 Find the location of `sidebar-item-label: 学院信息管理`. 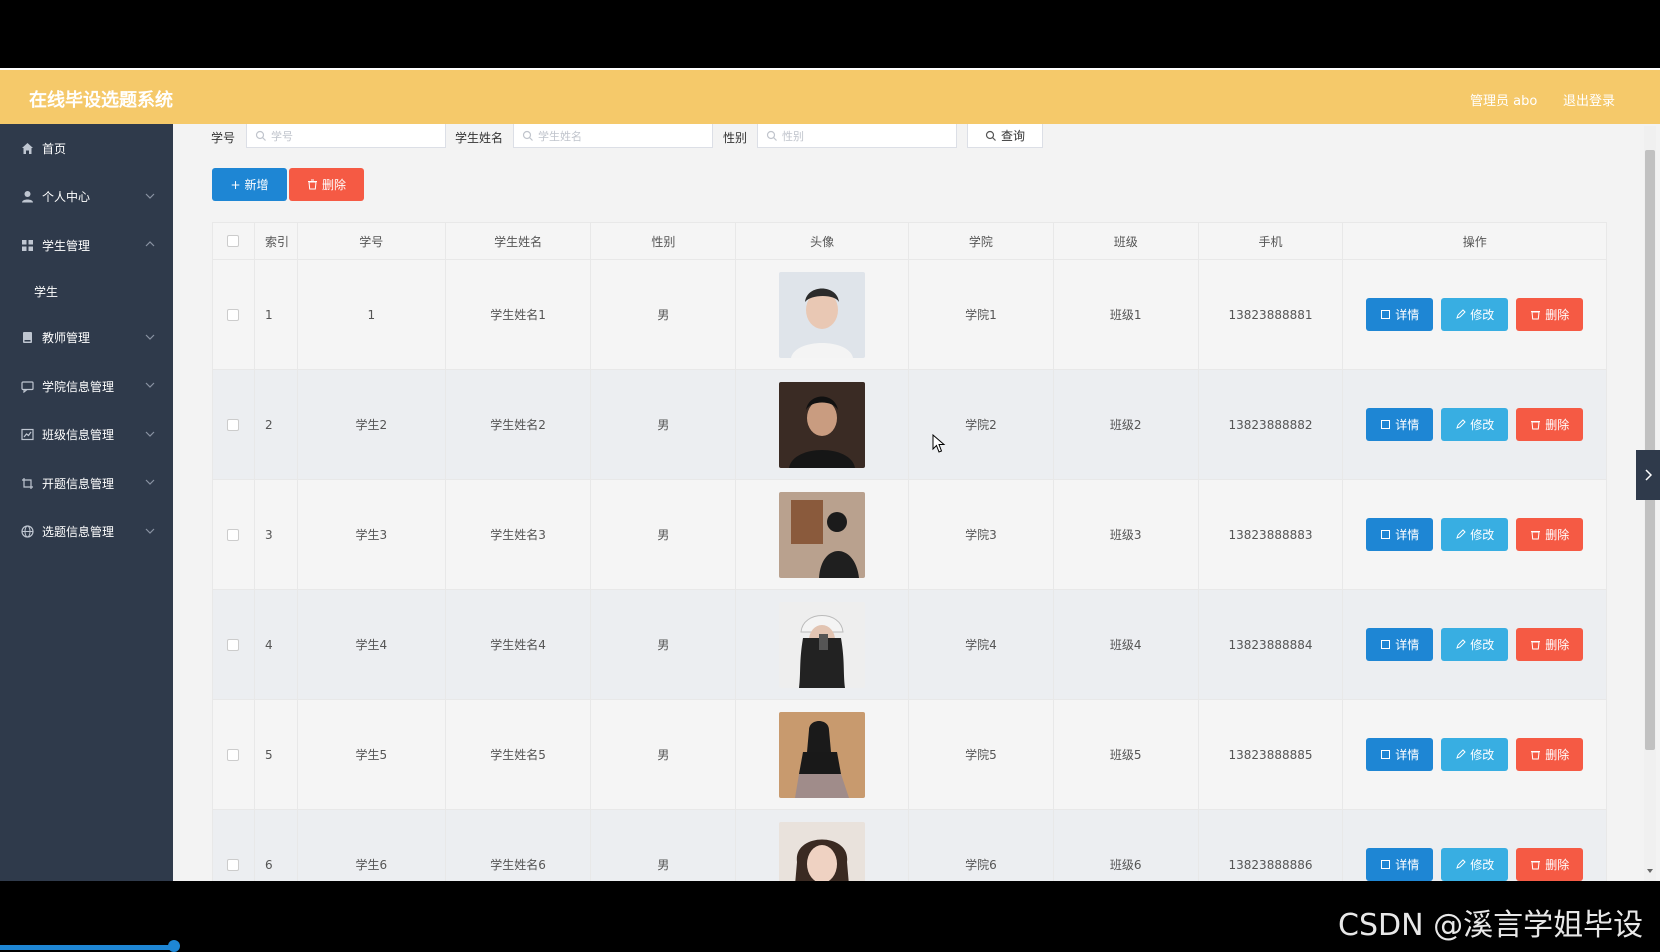

sidebar-item-label: 学院信息管理 is located at coordinates (78, 386).